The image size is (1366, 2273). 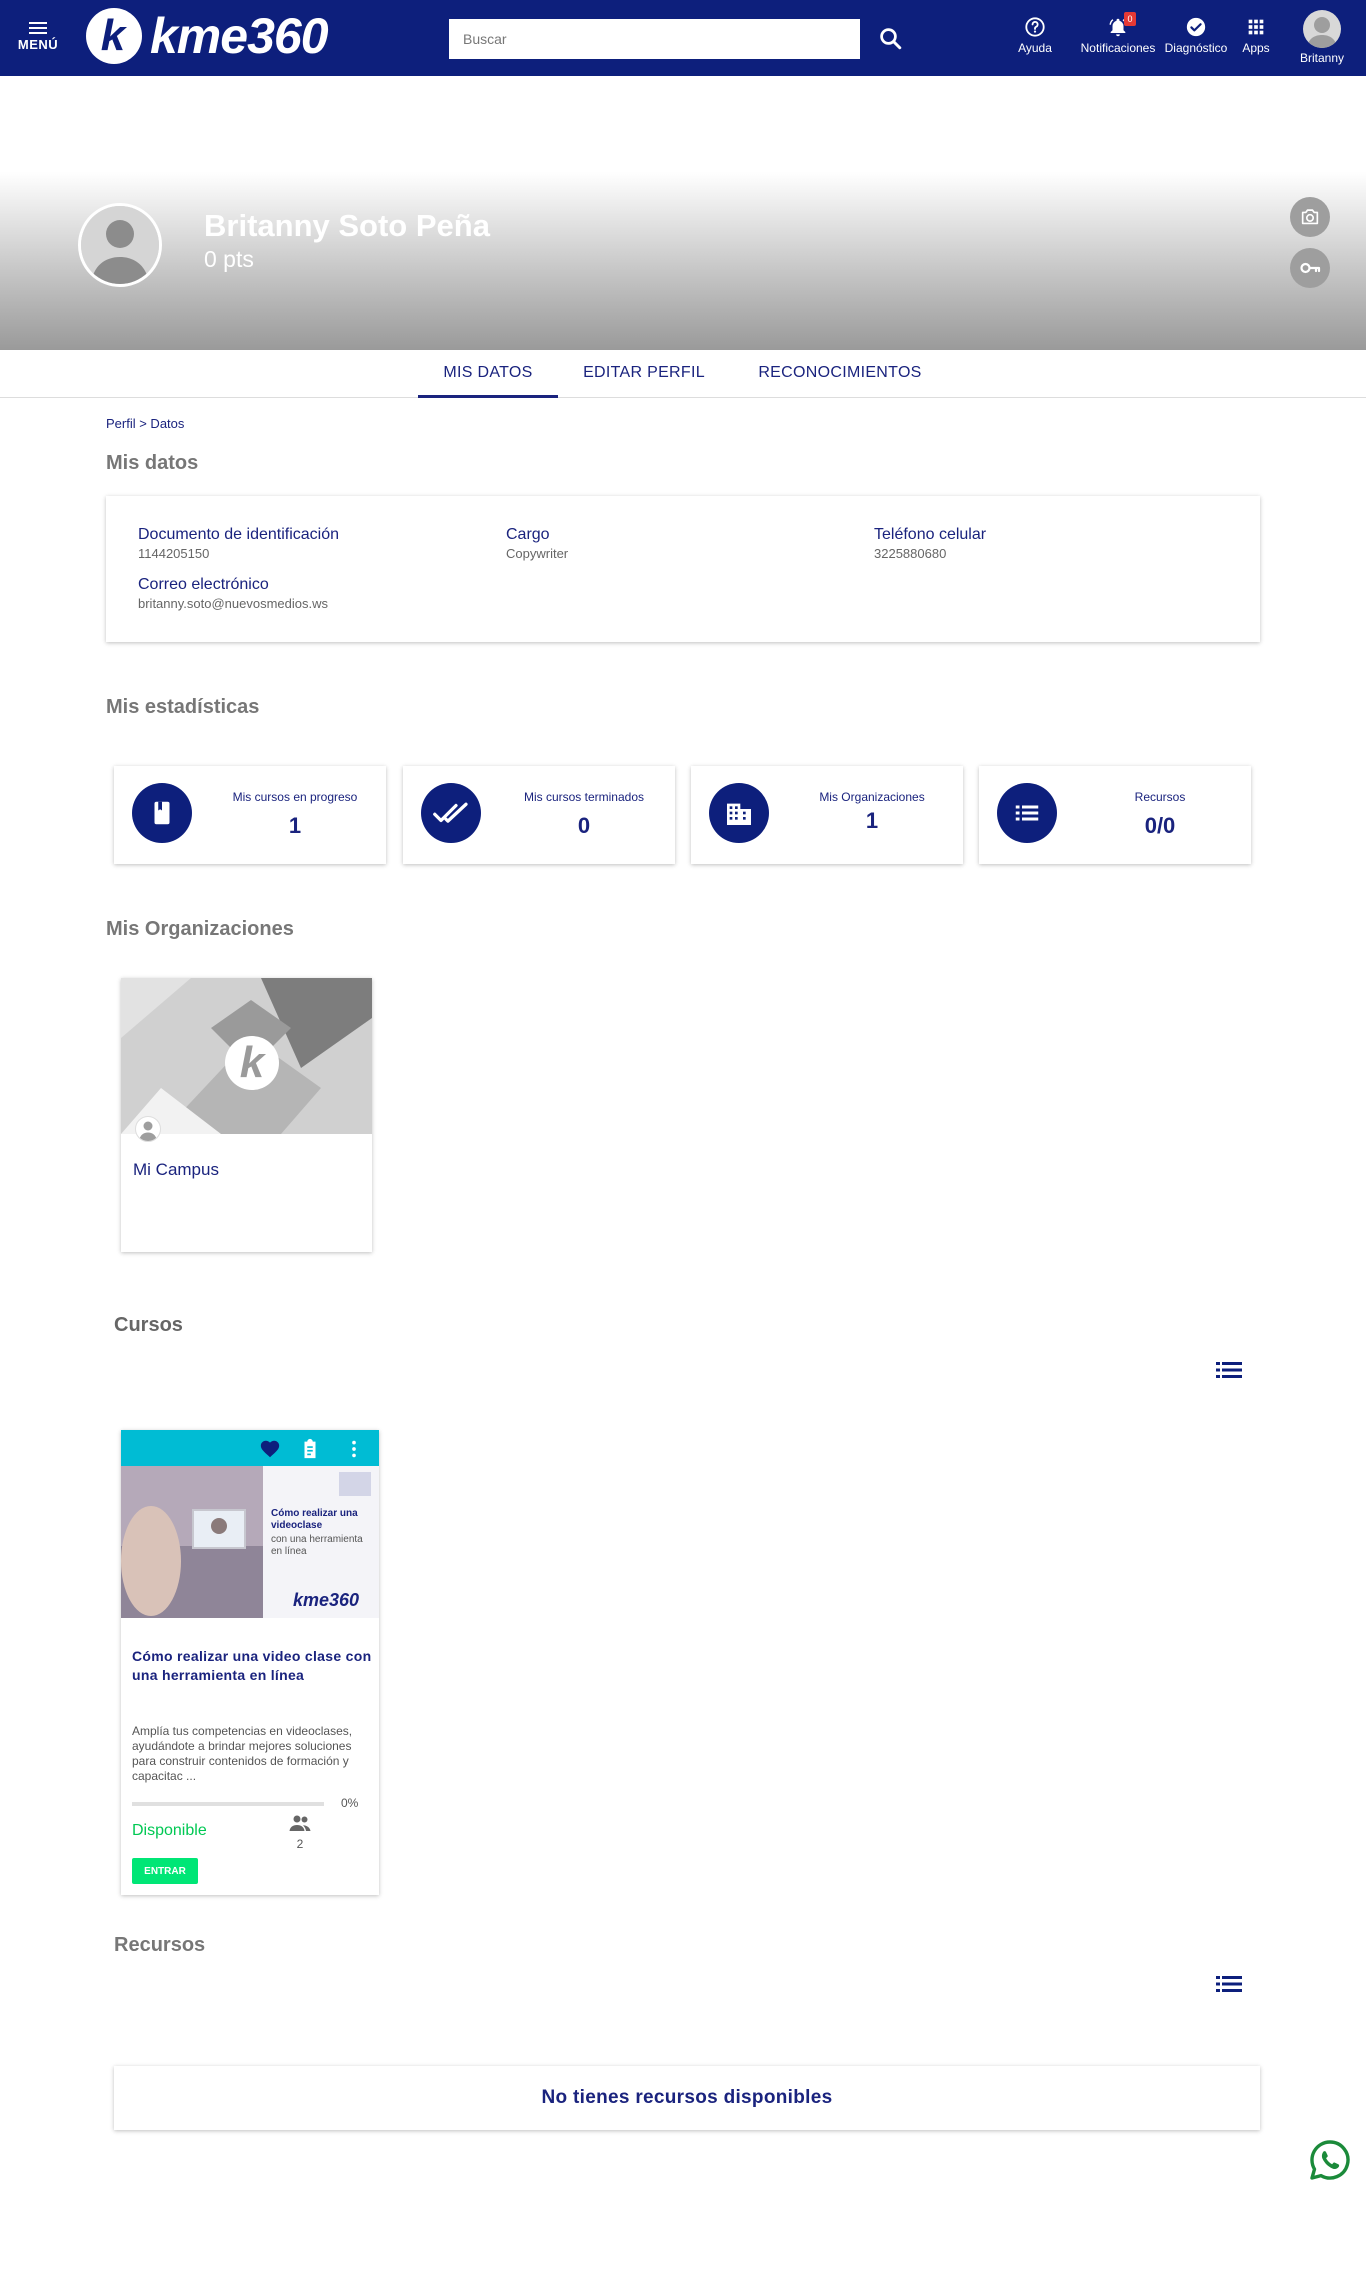 I want to click on list-icon, so click(x=1027, y=813).